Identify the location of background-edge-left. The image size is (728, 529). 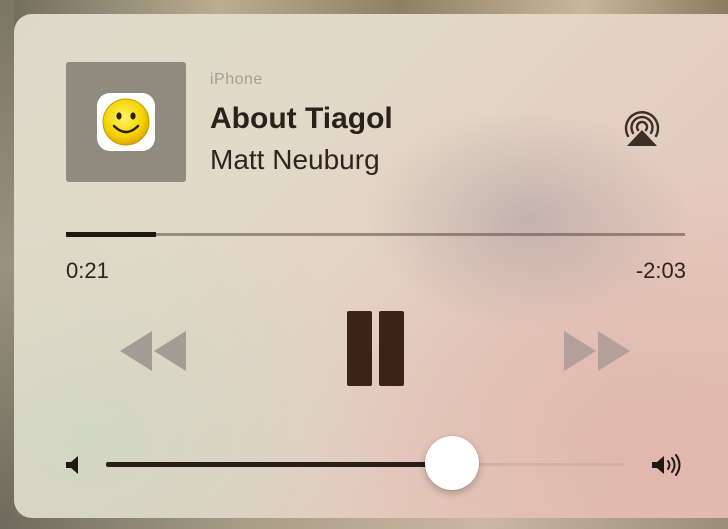
(7, 264).